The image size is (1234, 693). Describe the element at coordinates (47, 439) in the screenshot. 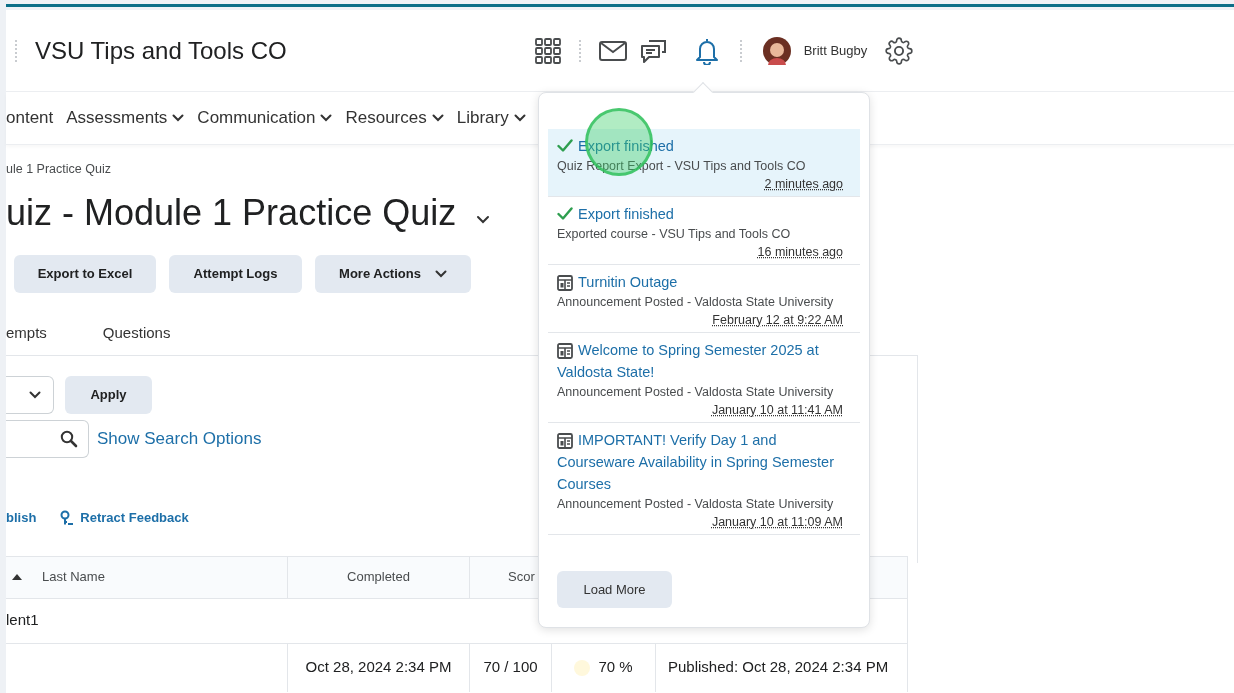

I see `search-field` at that location.